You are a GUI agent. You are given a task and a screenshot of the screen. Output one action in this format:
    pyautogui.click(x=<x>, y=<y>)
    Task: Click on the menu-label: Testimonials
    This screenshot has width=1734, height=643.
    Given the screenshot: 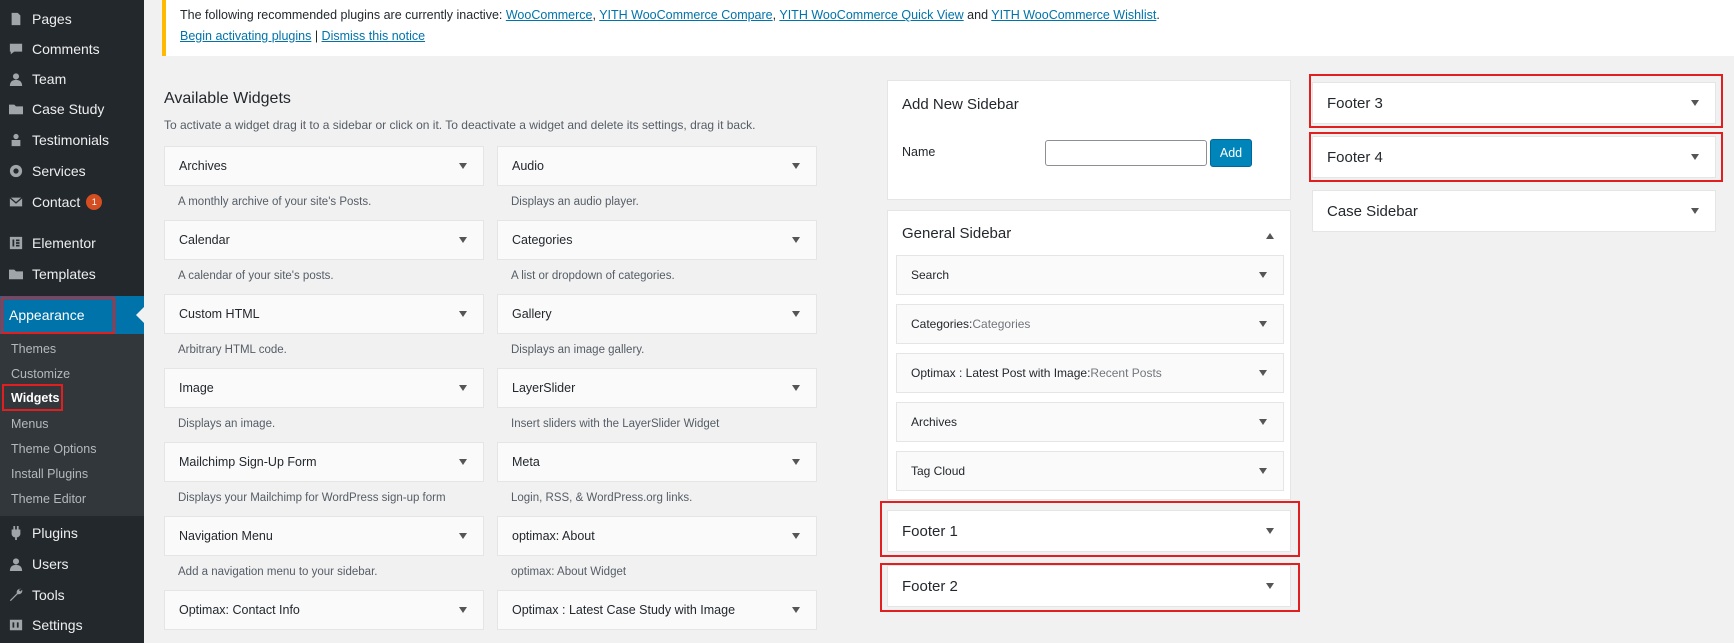 What is the action you would take?
    pyautogui.click(x=71, y=140)
    